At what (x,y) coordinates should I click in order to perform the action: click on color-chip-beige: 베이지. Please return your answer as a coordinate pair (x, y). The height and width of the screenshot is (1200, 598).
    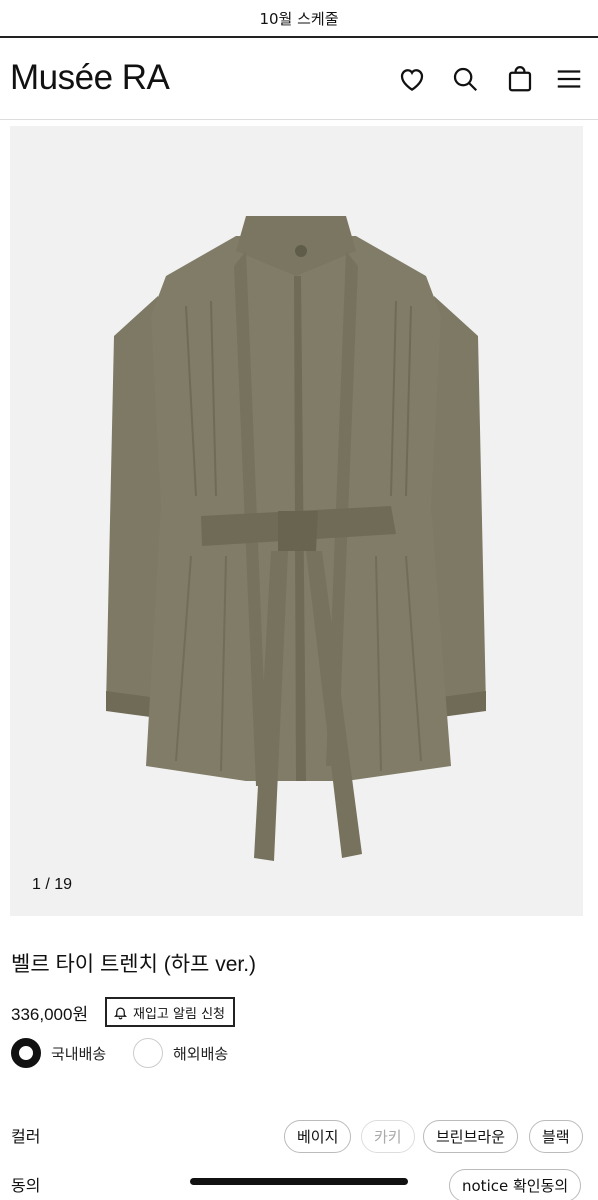
    Looking at the image, I should click on (318, 1136).